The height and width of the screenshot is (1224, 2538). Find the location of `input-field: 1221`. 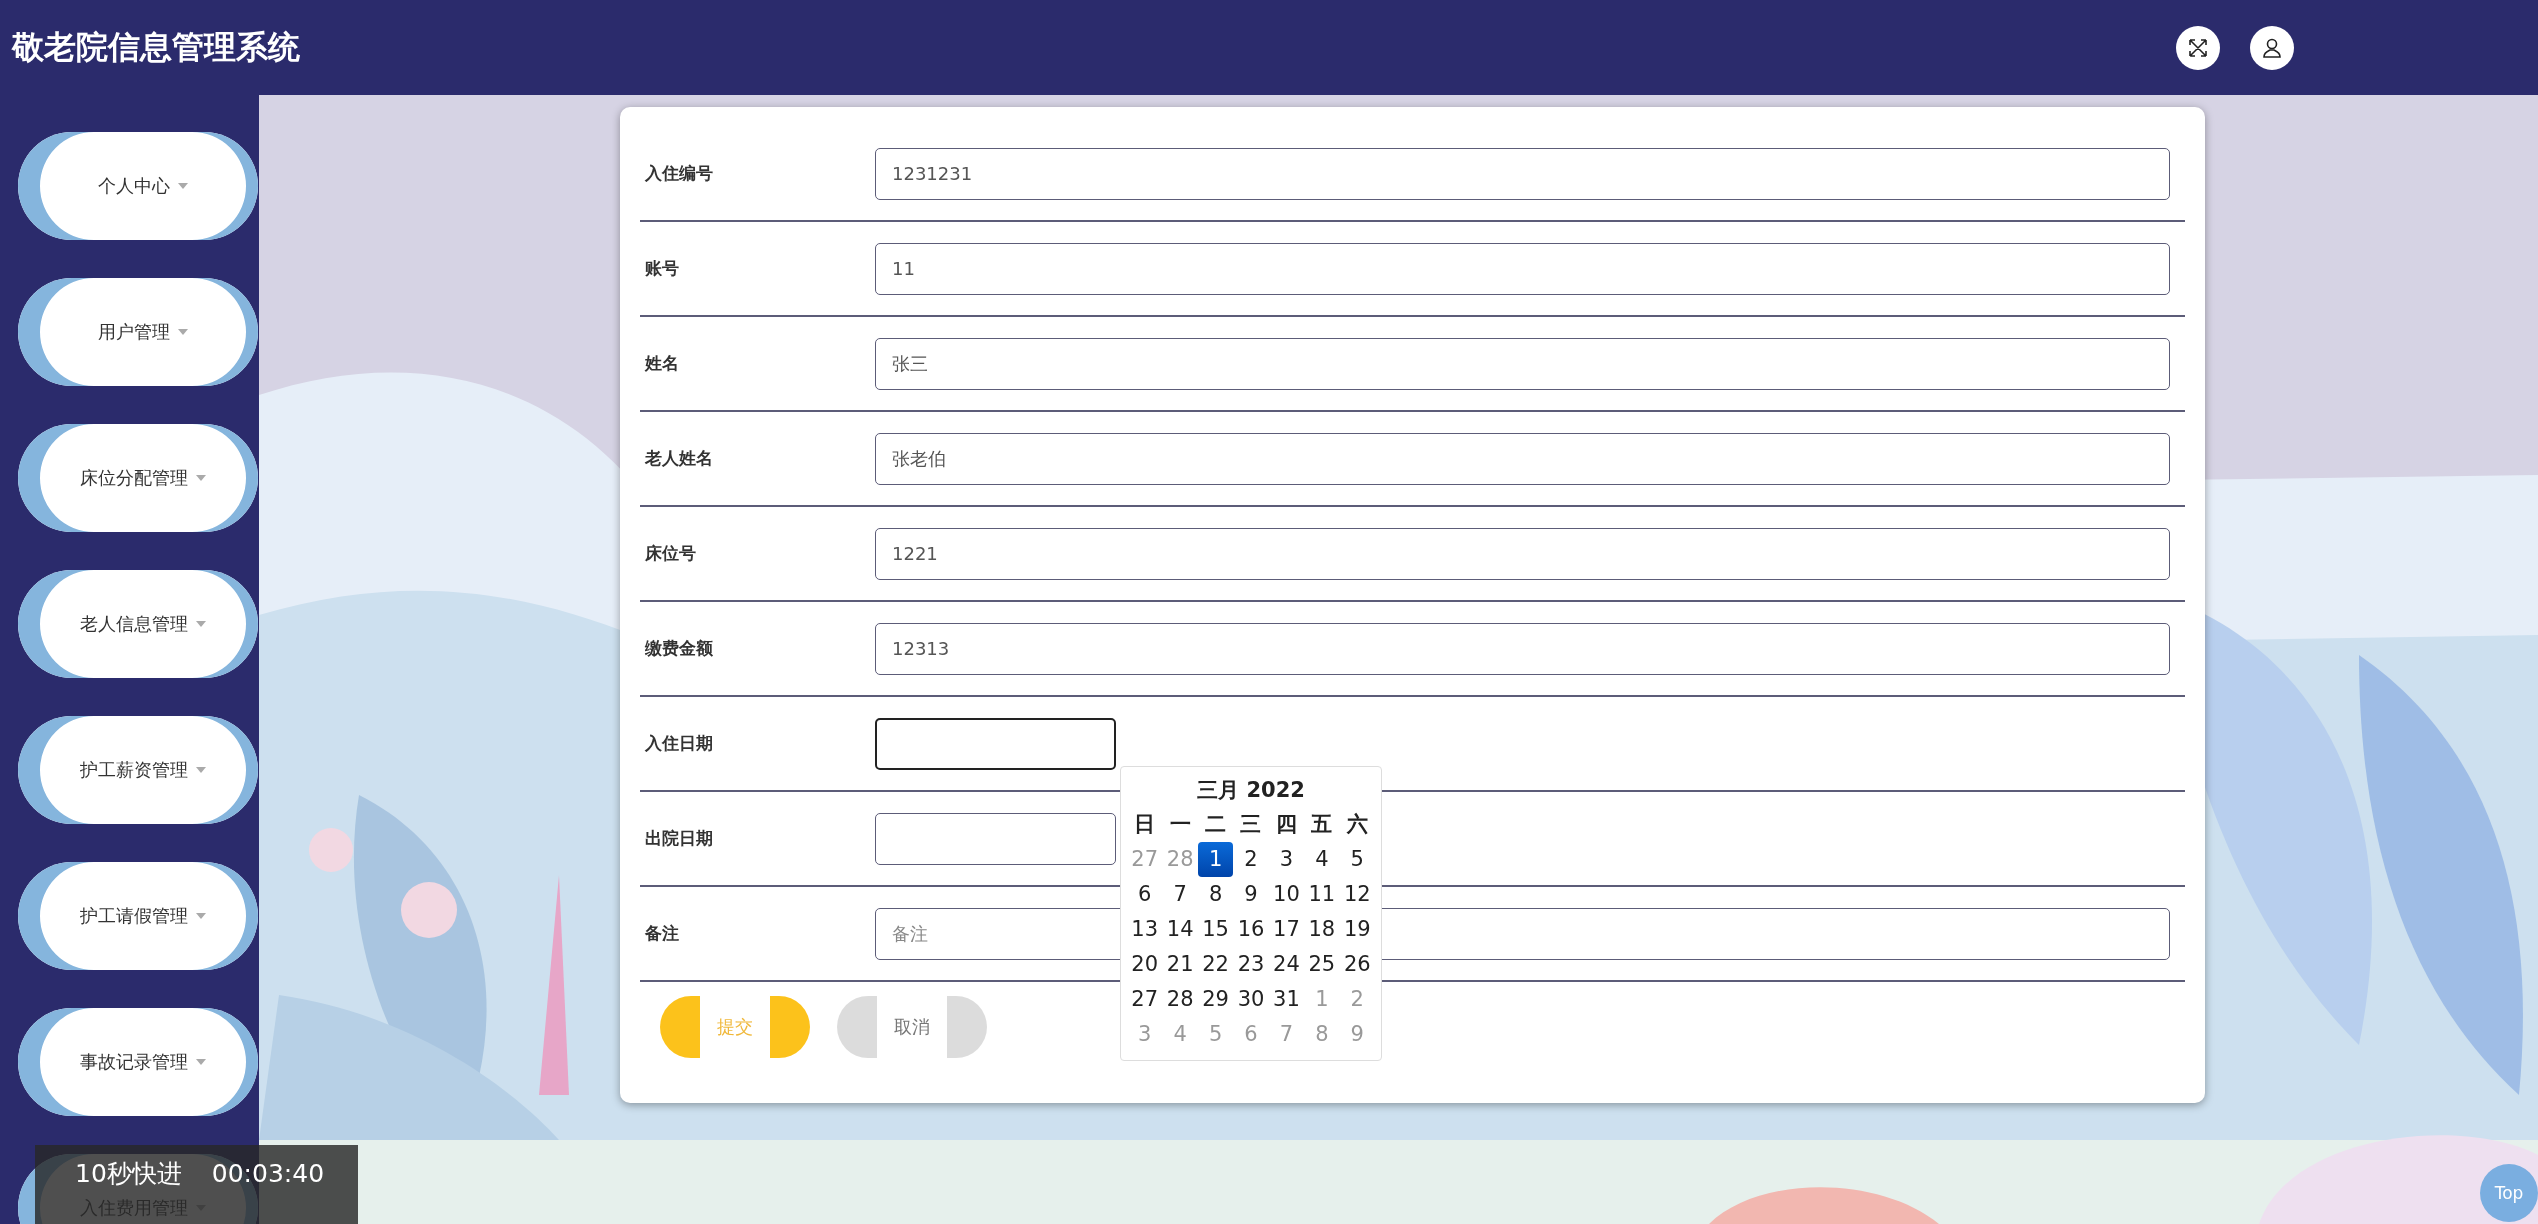

input-field: 1221 is located at coordinates (1522, 553).